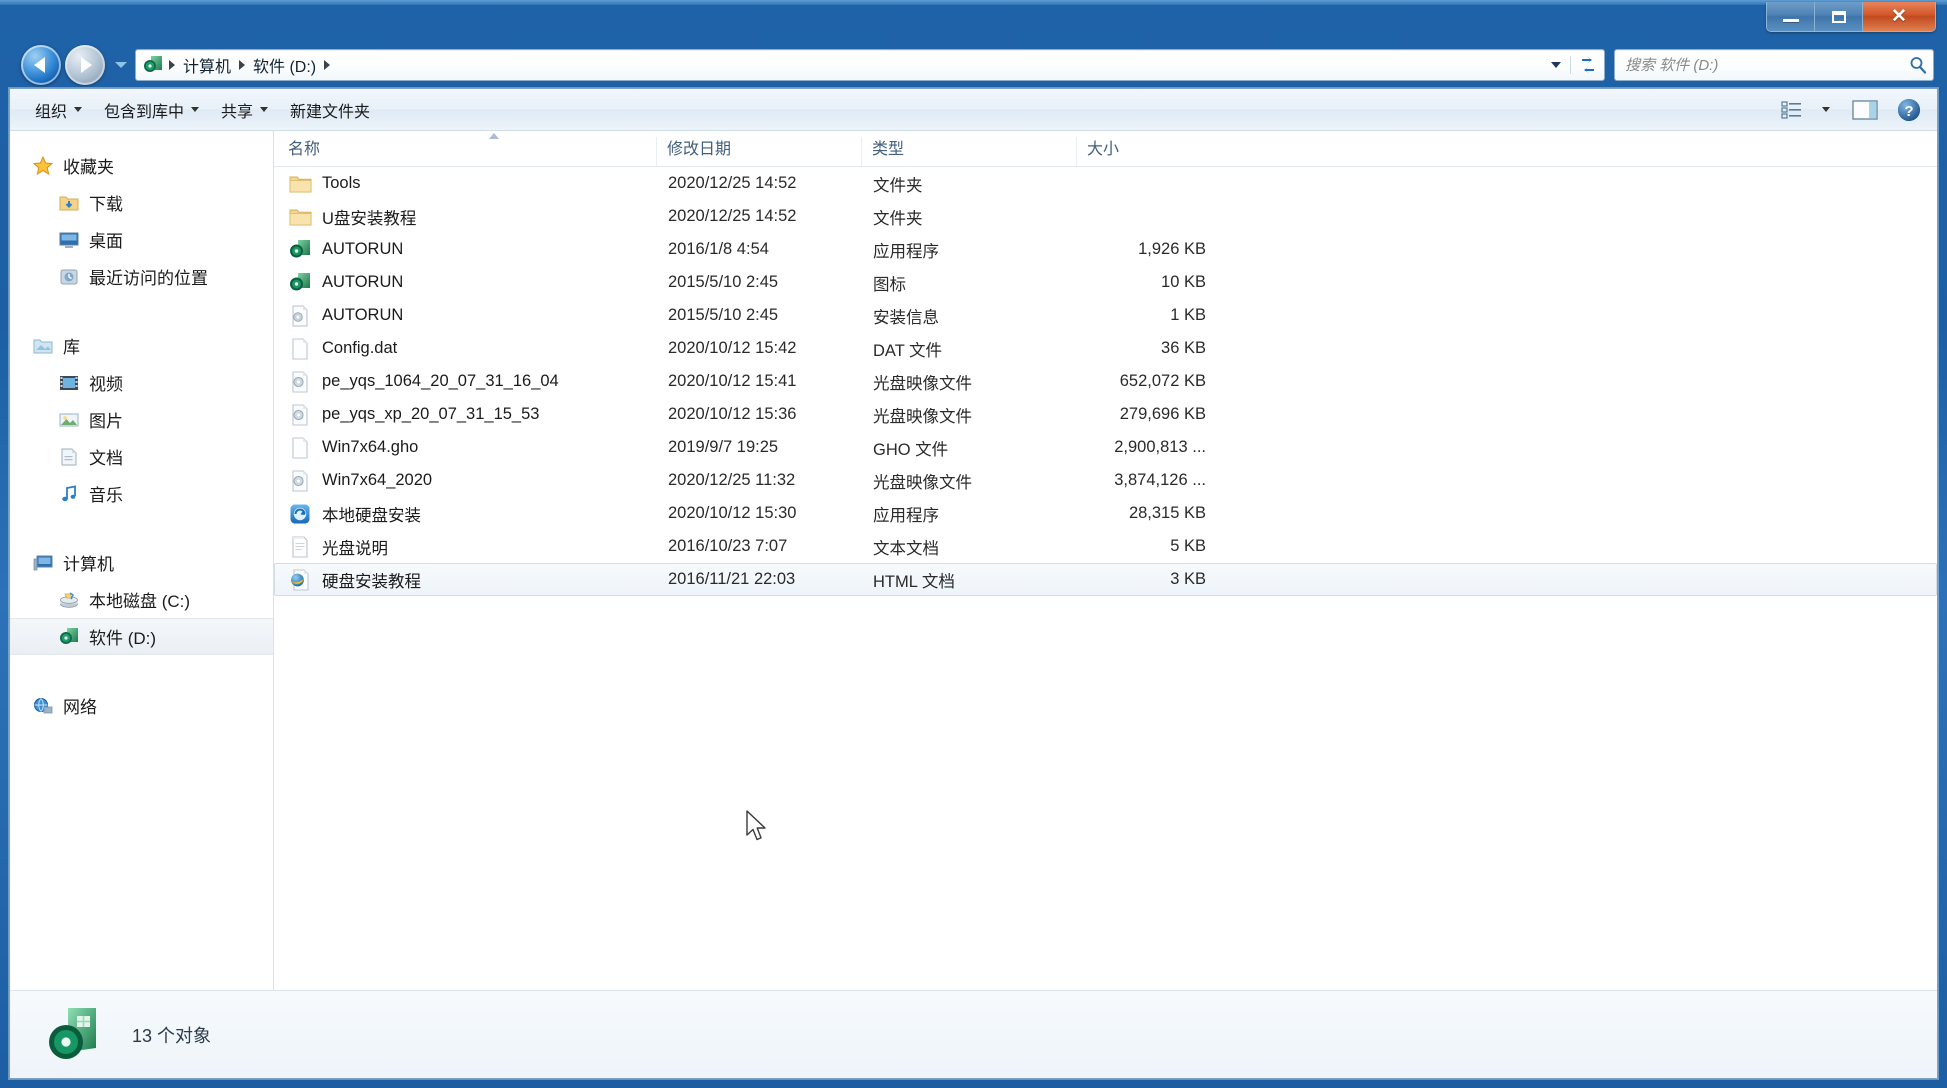 The width and height of the screenshot is (1947, 1088). What do you see at coordinates (141, 239) in the screenshot?
I see `sidebar-item-desktop: 桌面` at bounding box center [141, 239].